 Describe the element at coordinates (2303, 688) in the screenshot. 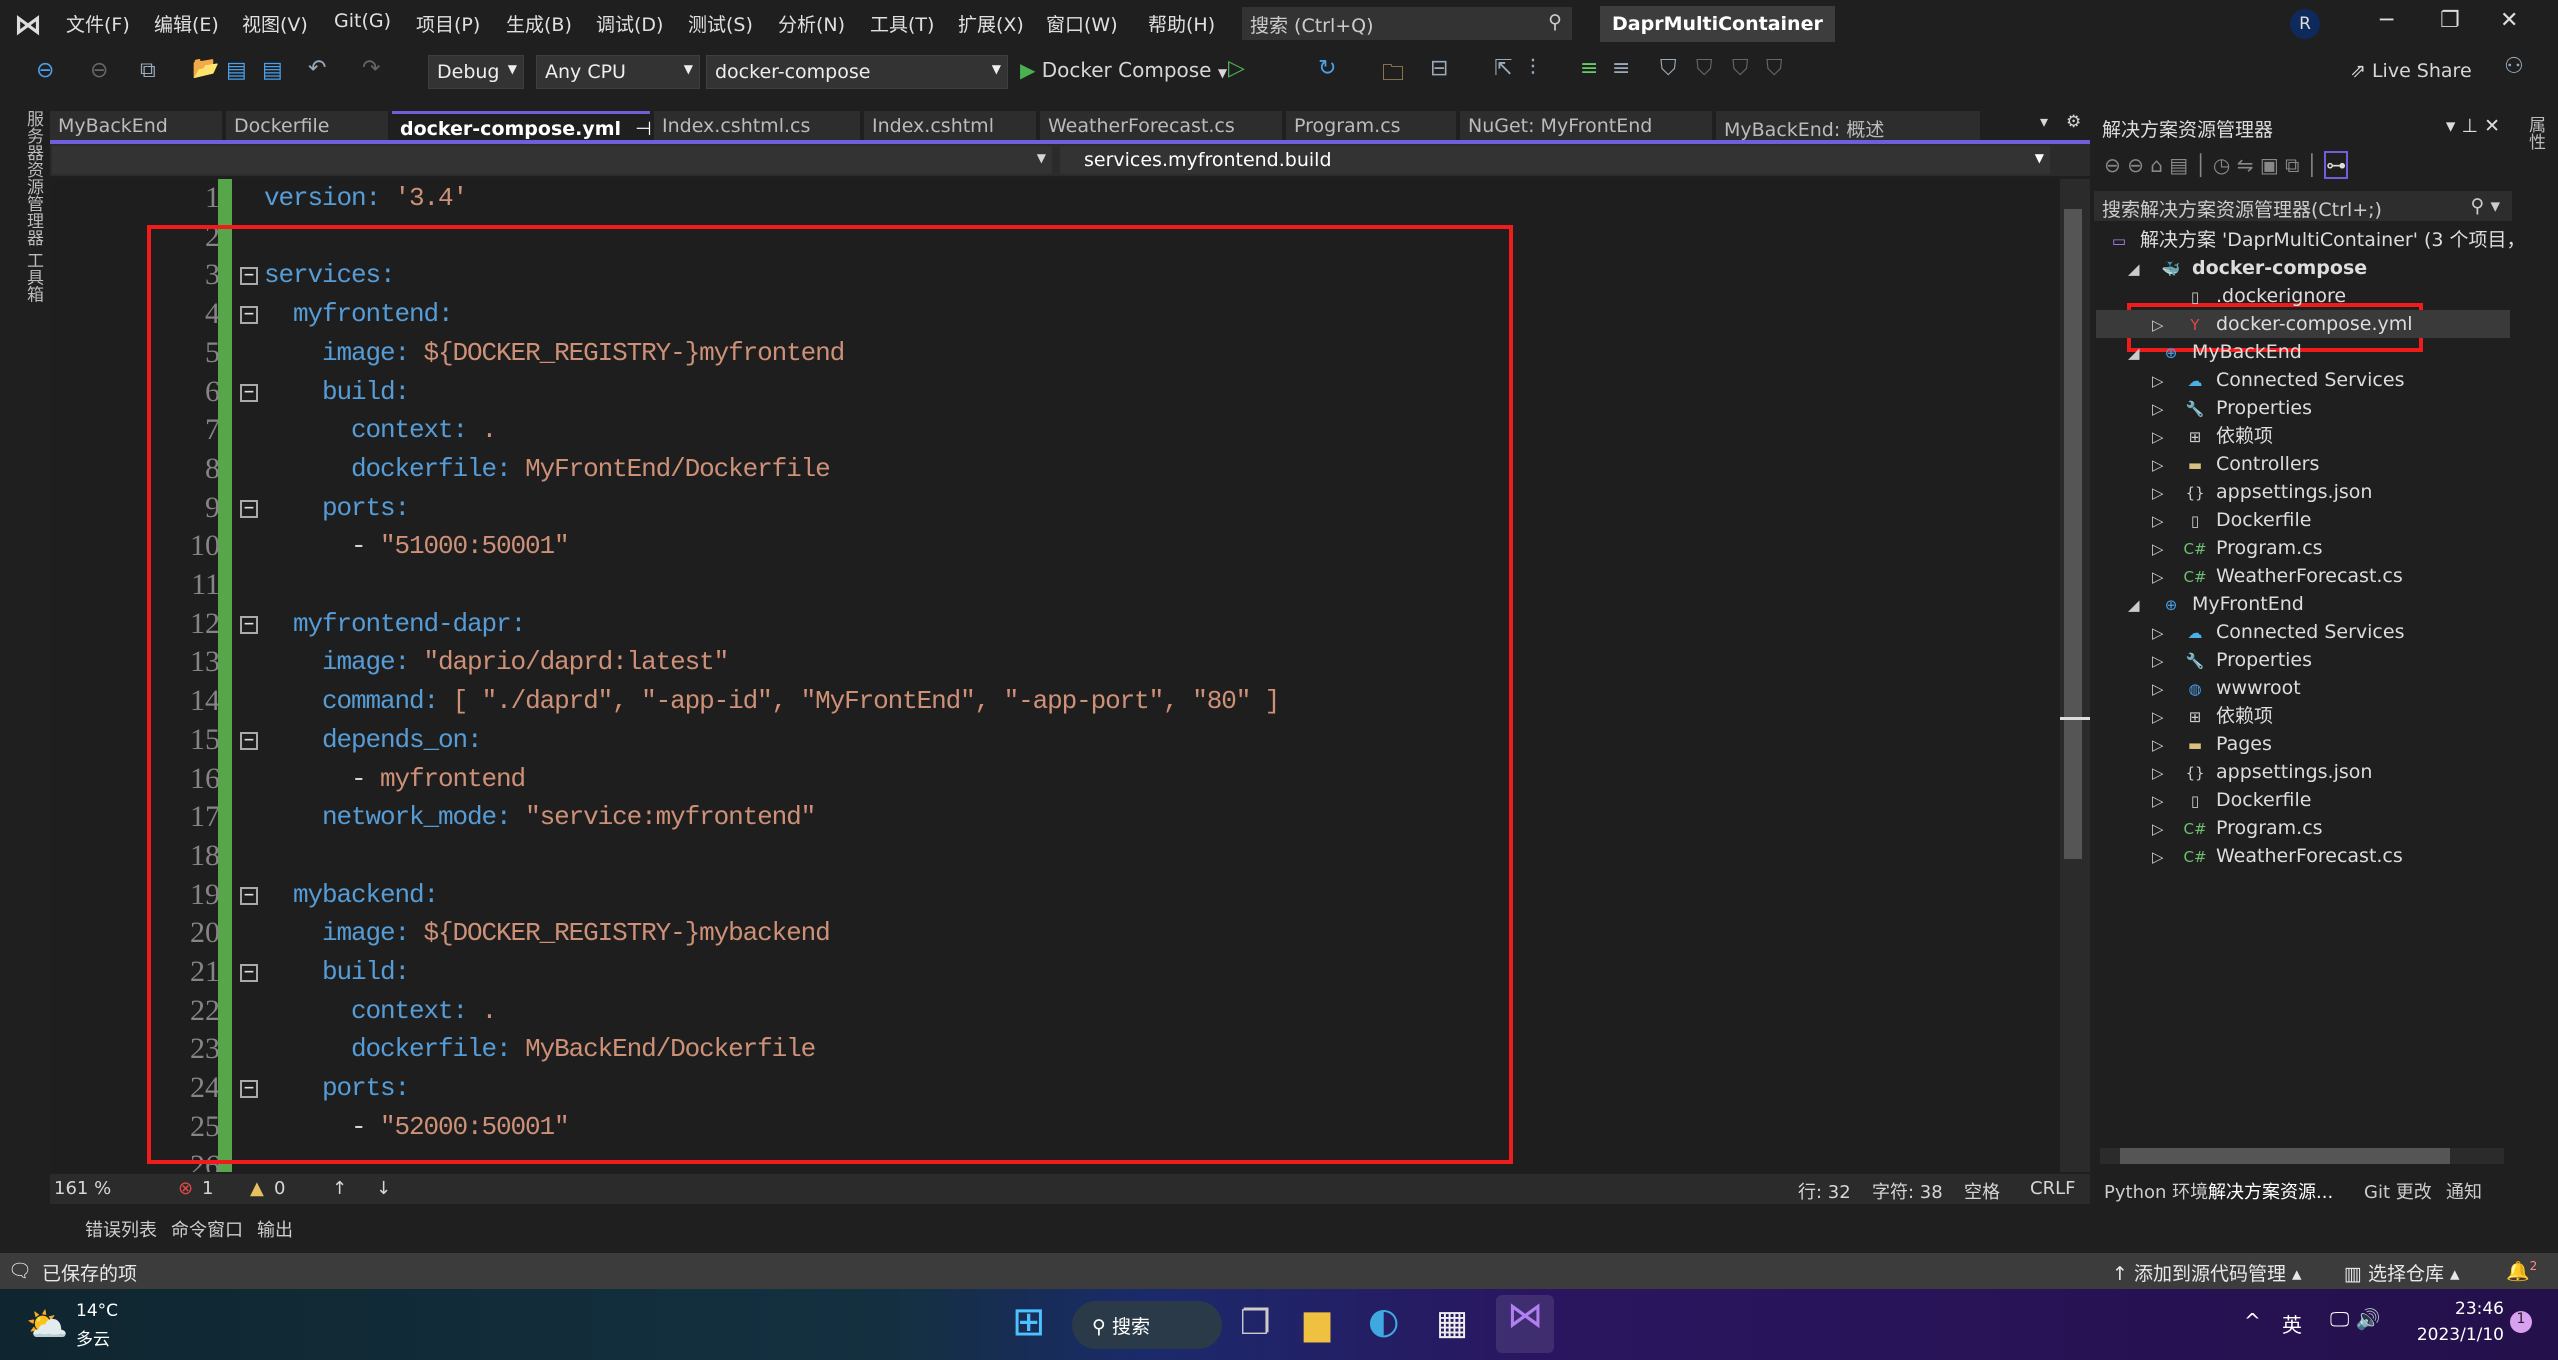

I see `tree-item: ▷ ◍ wwwroot` at that location.